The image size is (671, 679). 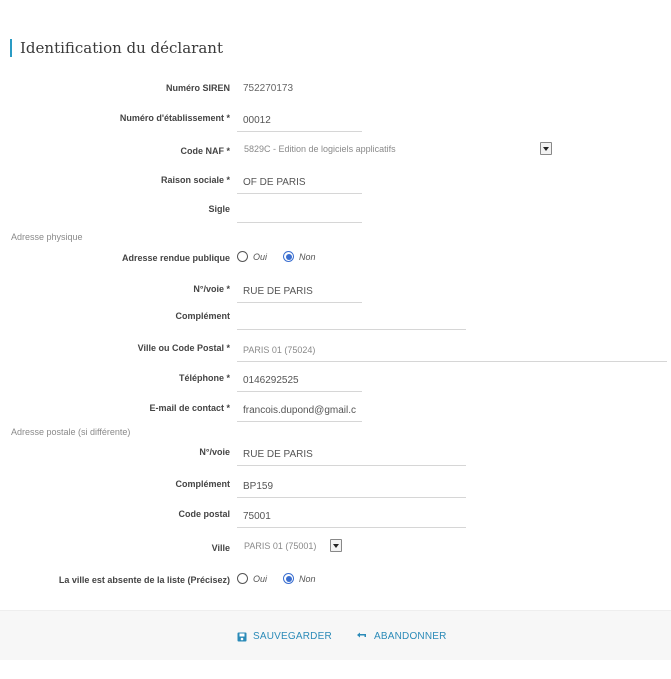 What do you see at coordinates (204, 378) in the screenshot?
I see `telephone-label: Téléphone *` at bounding box center [204, 378].